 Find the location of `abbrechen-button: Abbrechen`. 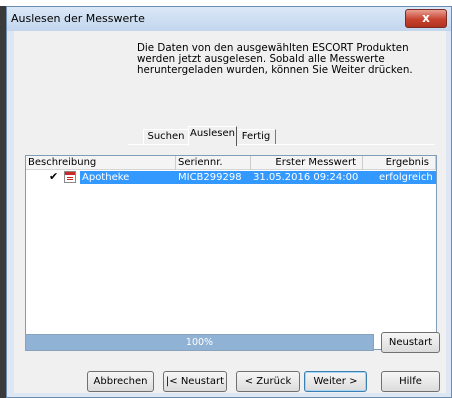

abbrechen-button: Abbrechen is located at coordinates (120, 381).